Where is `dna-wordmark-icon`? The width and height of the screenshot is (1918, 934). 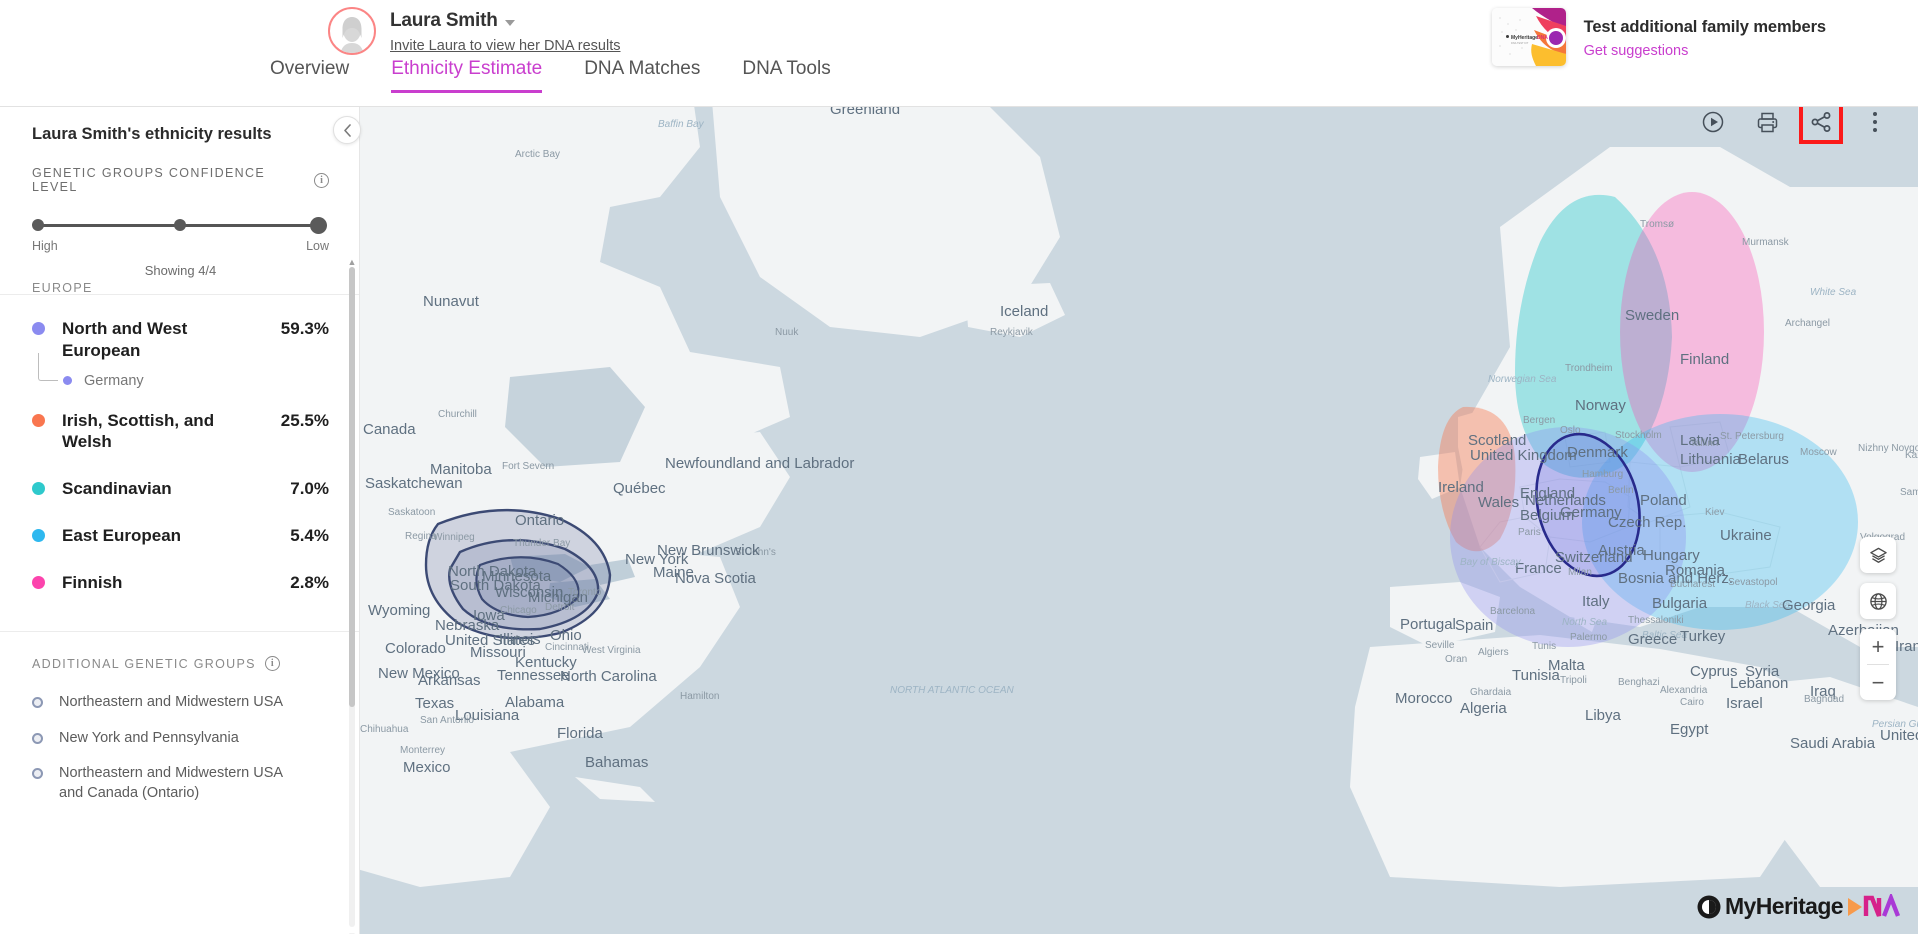 dna-wordmark-icon is located at coordinates (1874, 905).